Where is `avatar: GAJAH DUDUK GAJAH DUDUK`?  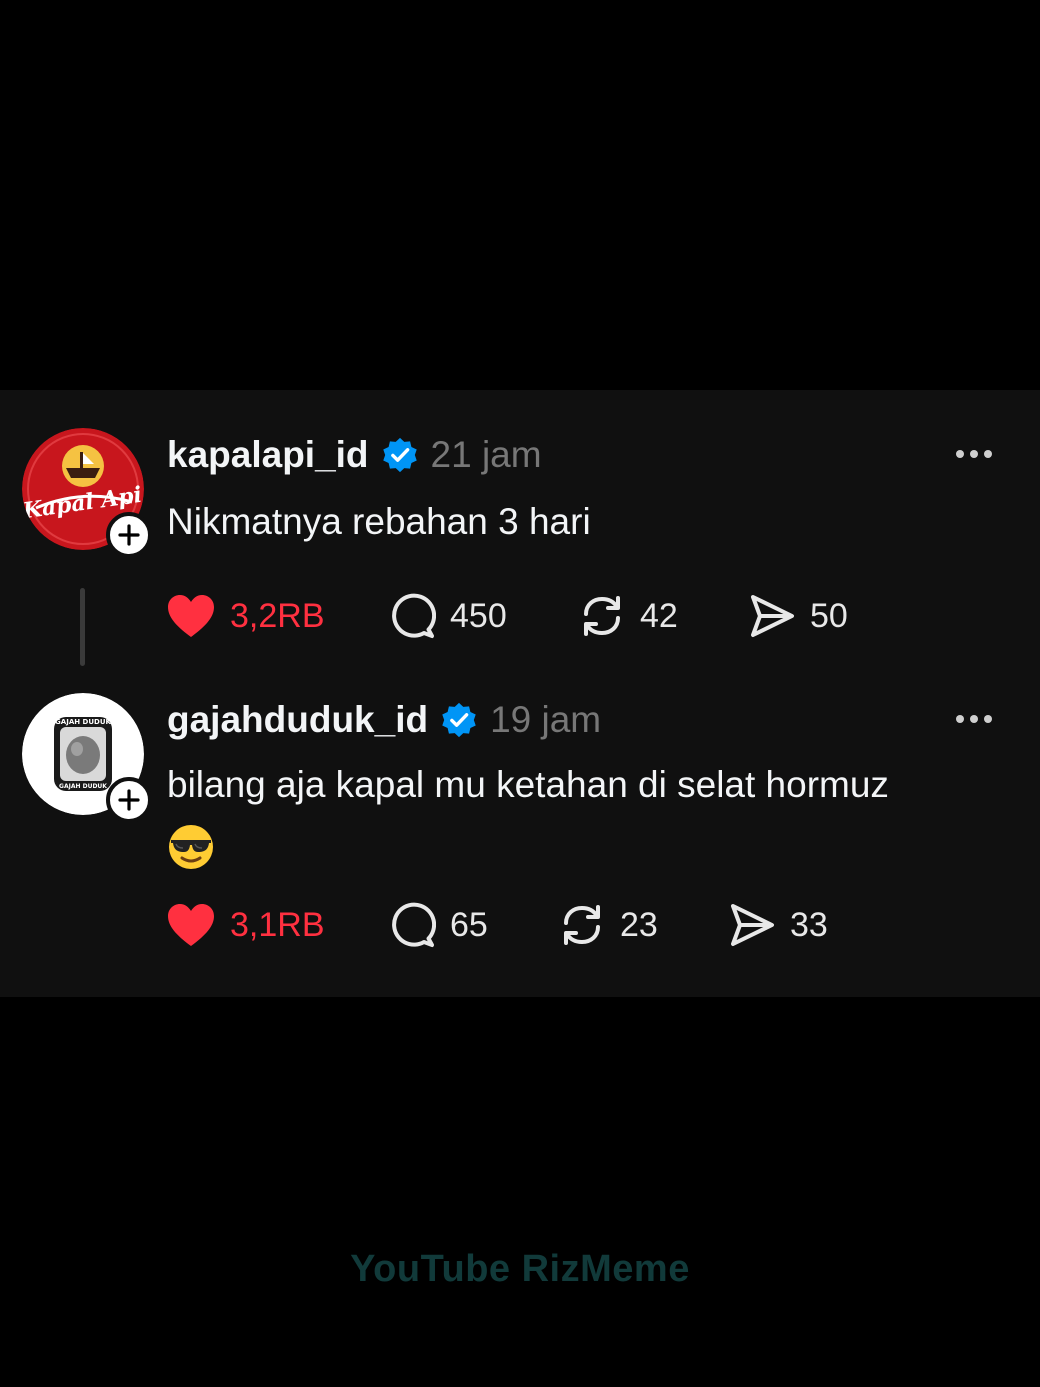 avatar: GAJAH DUDUK GAJAH DUDUK is located at coordinates (87, 758).